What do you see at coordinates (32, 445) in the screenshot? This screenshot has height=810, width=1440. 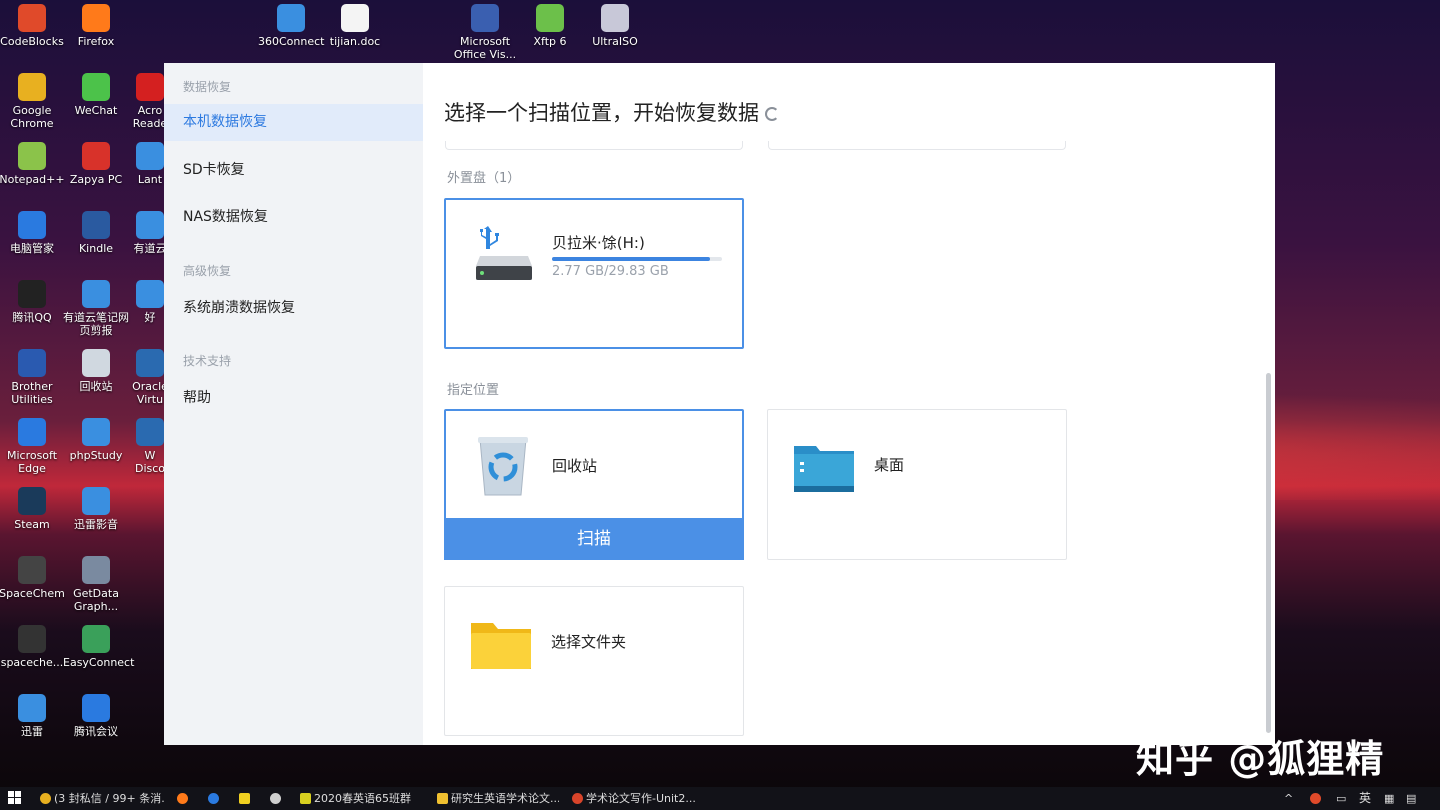 I see `desktop-icon: Microsoft Edge` at bounding box center [32, 445].